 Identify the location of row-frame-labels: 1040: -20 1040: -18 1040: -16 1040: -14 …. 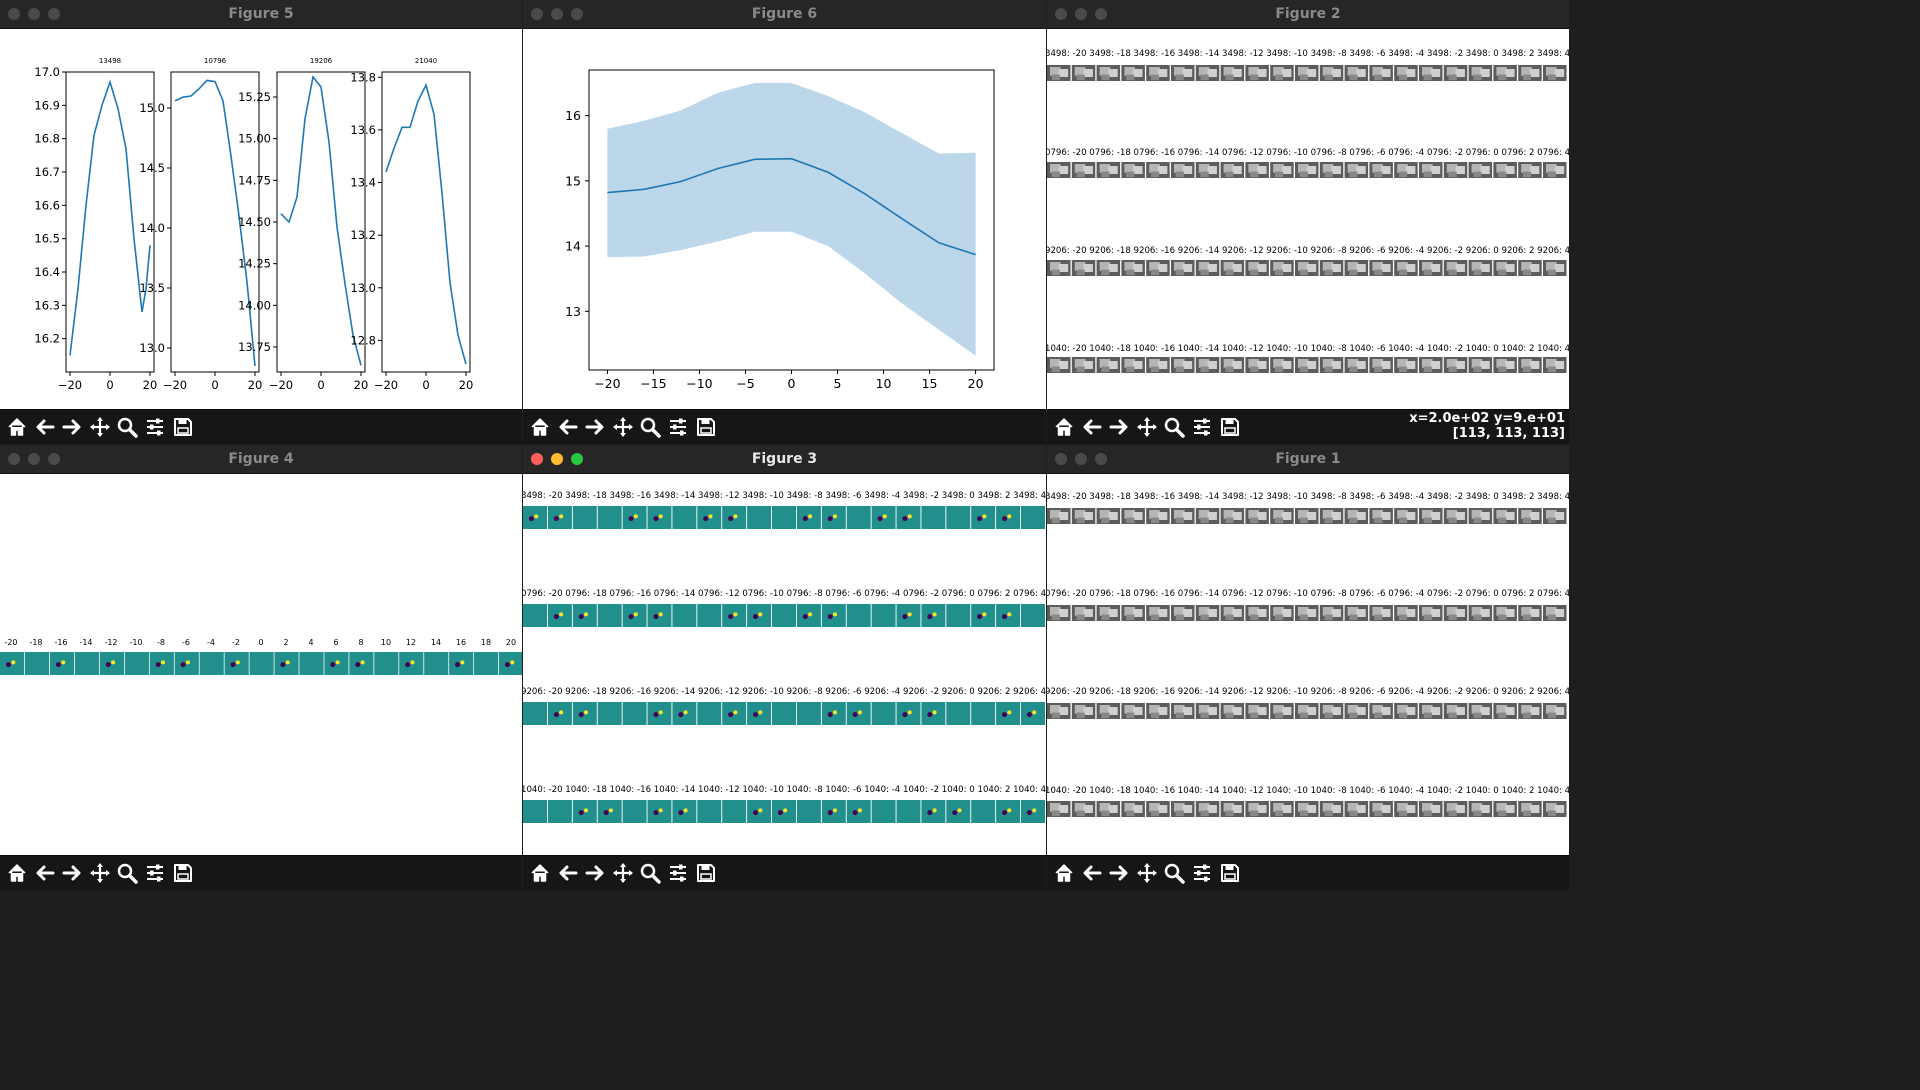
(784, 790).